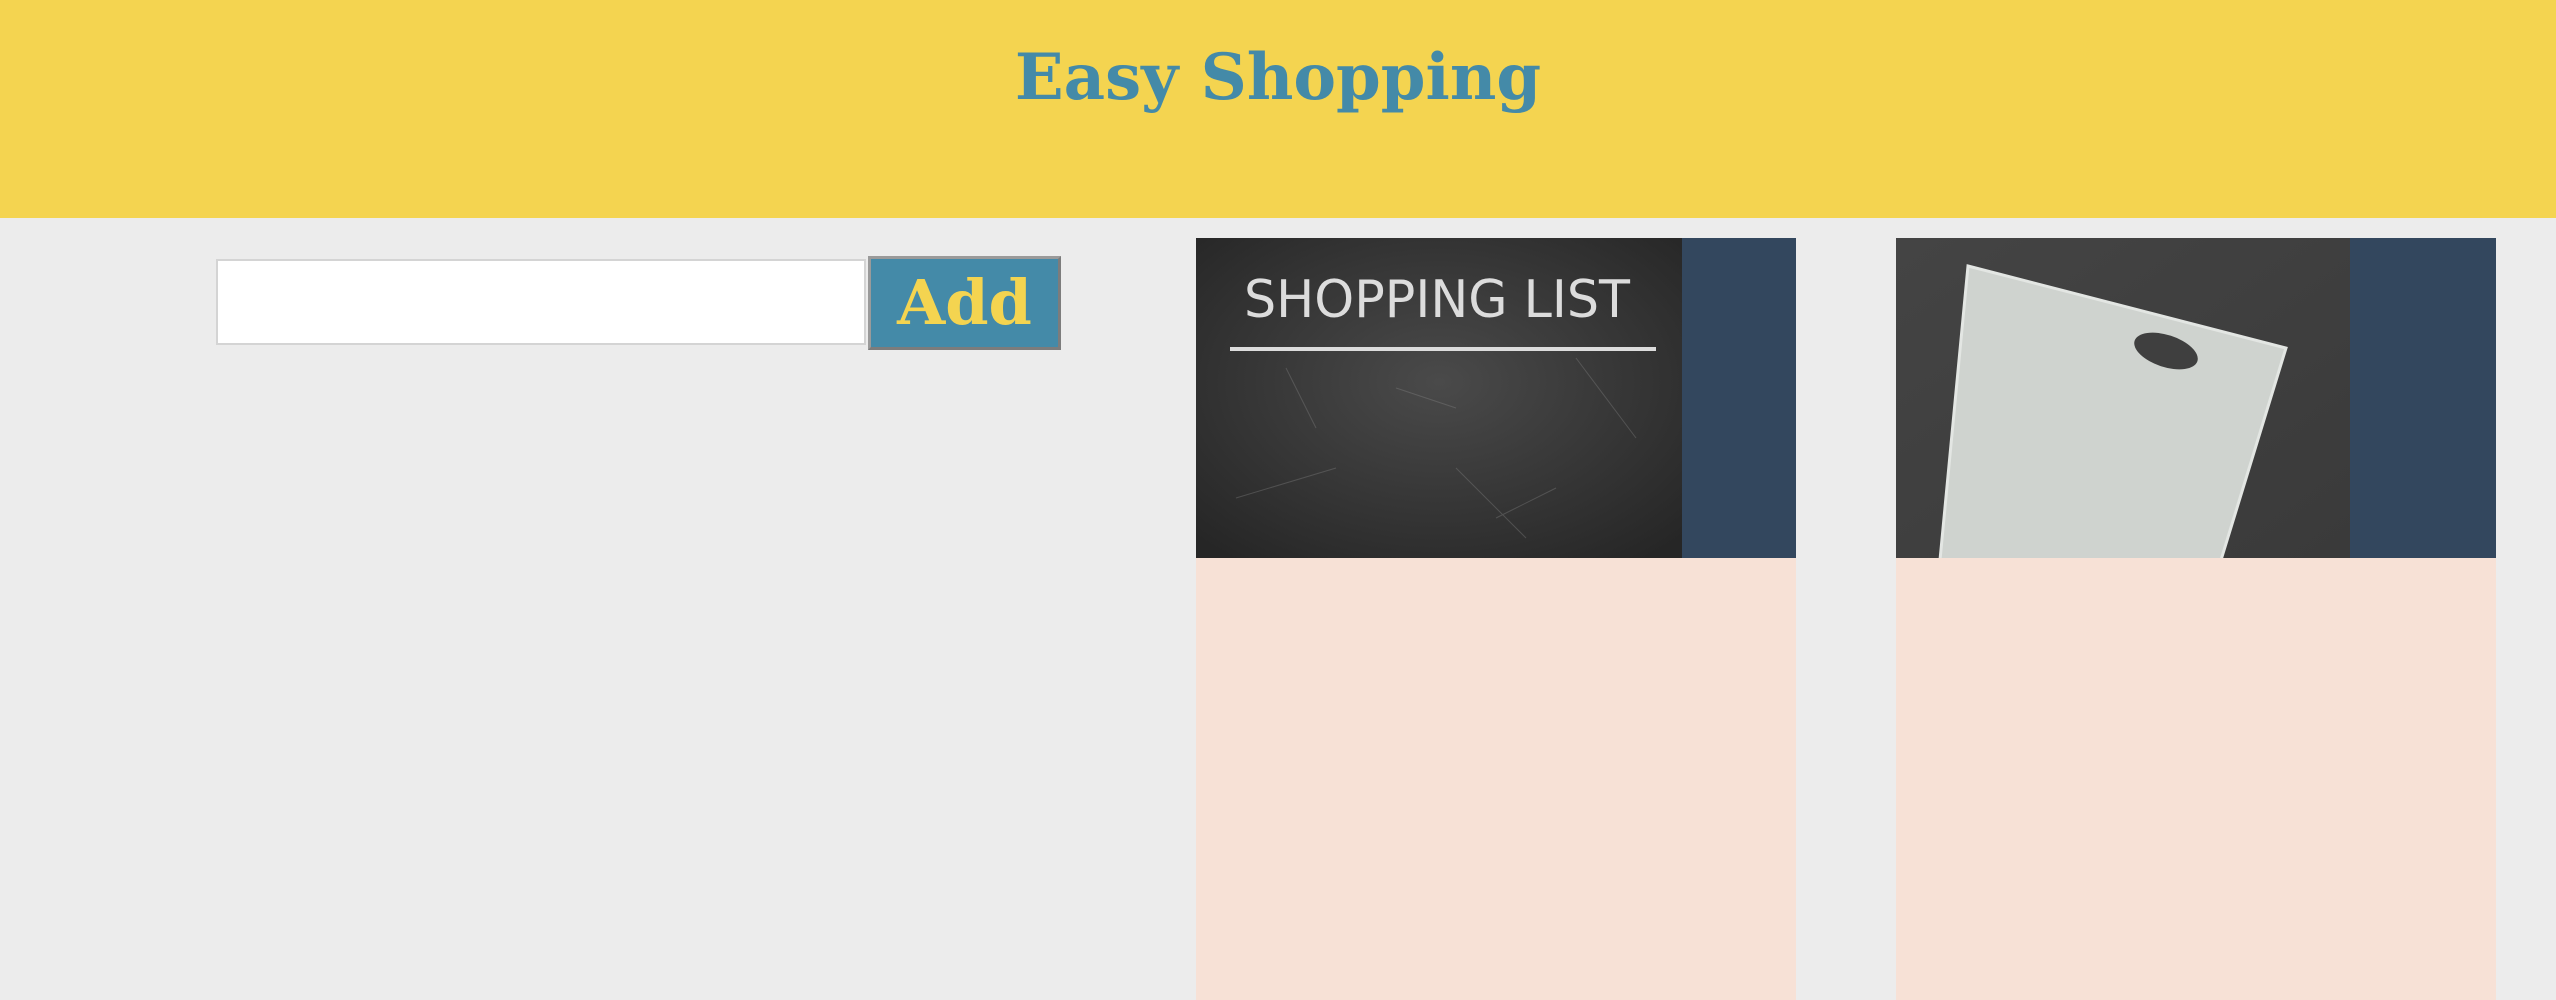 Image resolution: width=2556 pixels, height=1000 pixels. I want to click on page-title: Easy Shopping, so click(1278, 77).